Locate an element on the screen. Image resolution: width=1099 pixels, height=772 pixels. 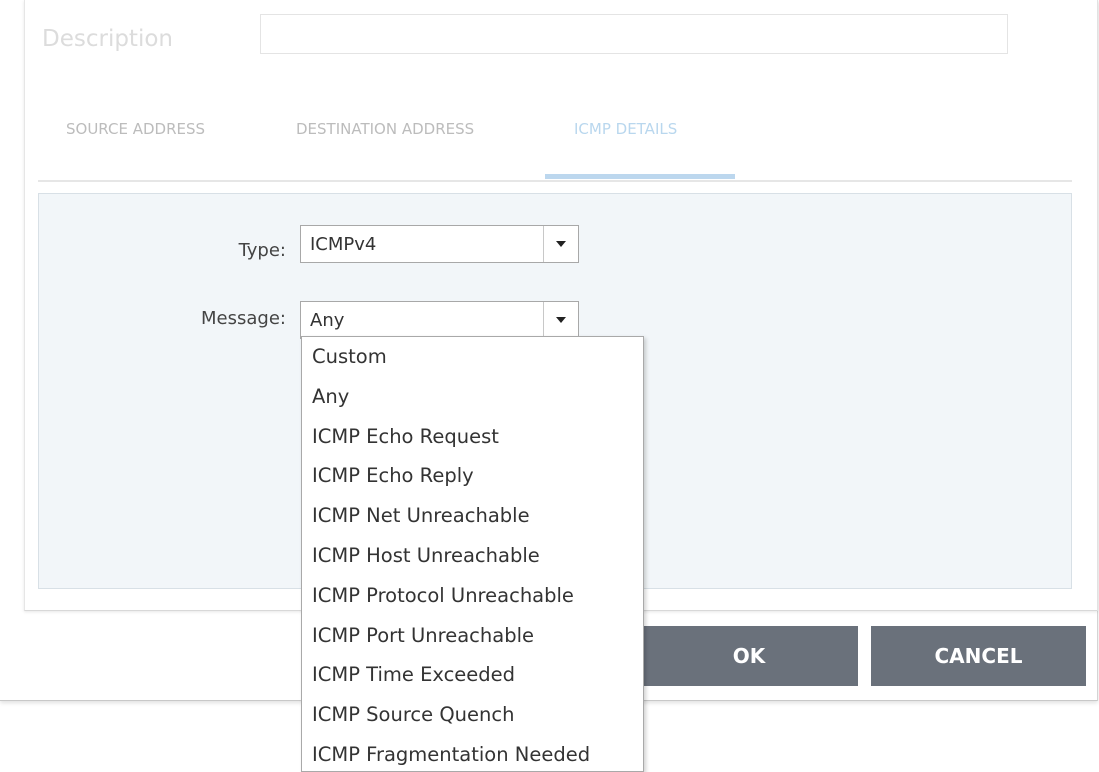
type-label: Type: is located at coordinates (262, 250).